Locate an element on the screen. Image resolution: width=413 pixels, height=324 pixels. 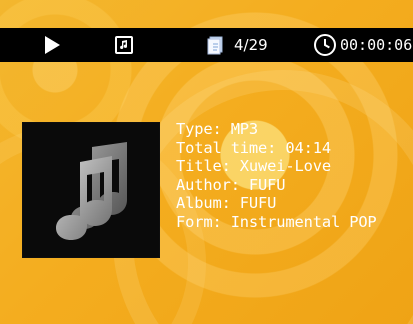
play-button is located at coordinates (52, 45).